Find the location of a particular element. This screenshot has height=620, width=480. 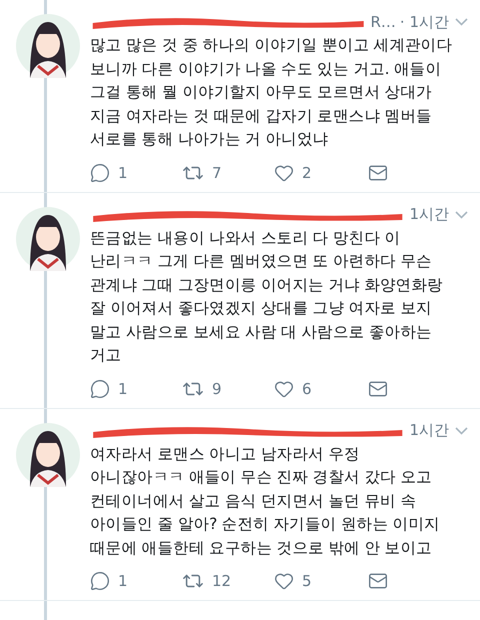

tweet-text: 많고 많은 것 중 하나의 이야기일 뿐이고 세계관이다 보니까 다른 이야기가 나올 수도 있는 거고. 애들이 그걸 통해 뭘 이야기할지 아무도 모르면서 상대가 지금 여자라는 것 때문에 갑자기 로맨스냐 멤버들 서로를 통해 나아가는 거 아니었냐 is located at coordinates (272, 92).